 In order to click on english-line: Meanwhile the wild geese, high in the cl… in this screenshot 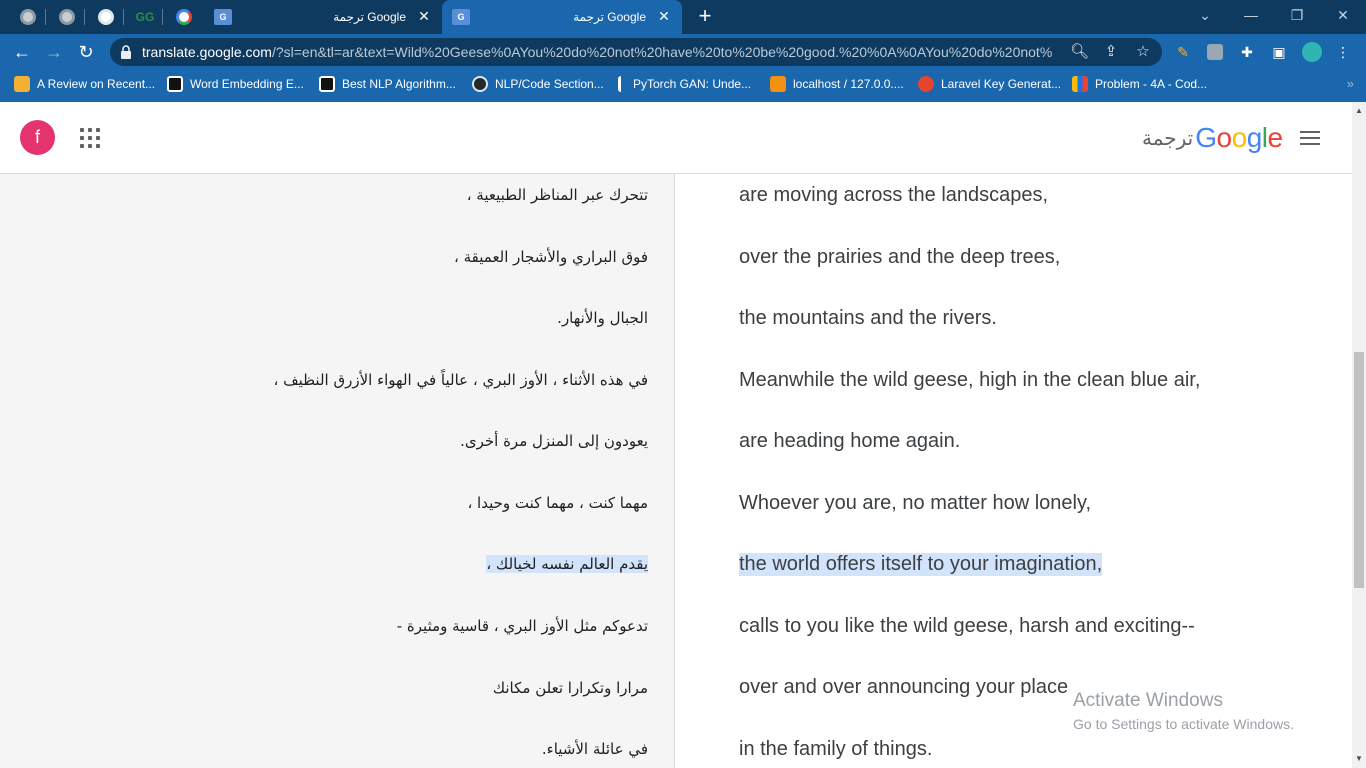, I will do `click(970, 380)`.